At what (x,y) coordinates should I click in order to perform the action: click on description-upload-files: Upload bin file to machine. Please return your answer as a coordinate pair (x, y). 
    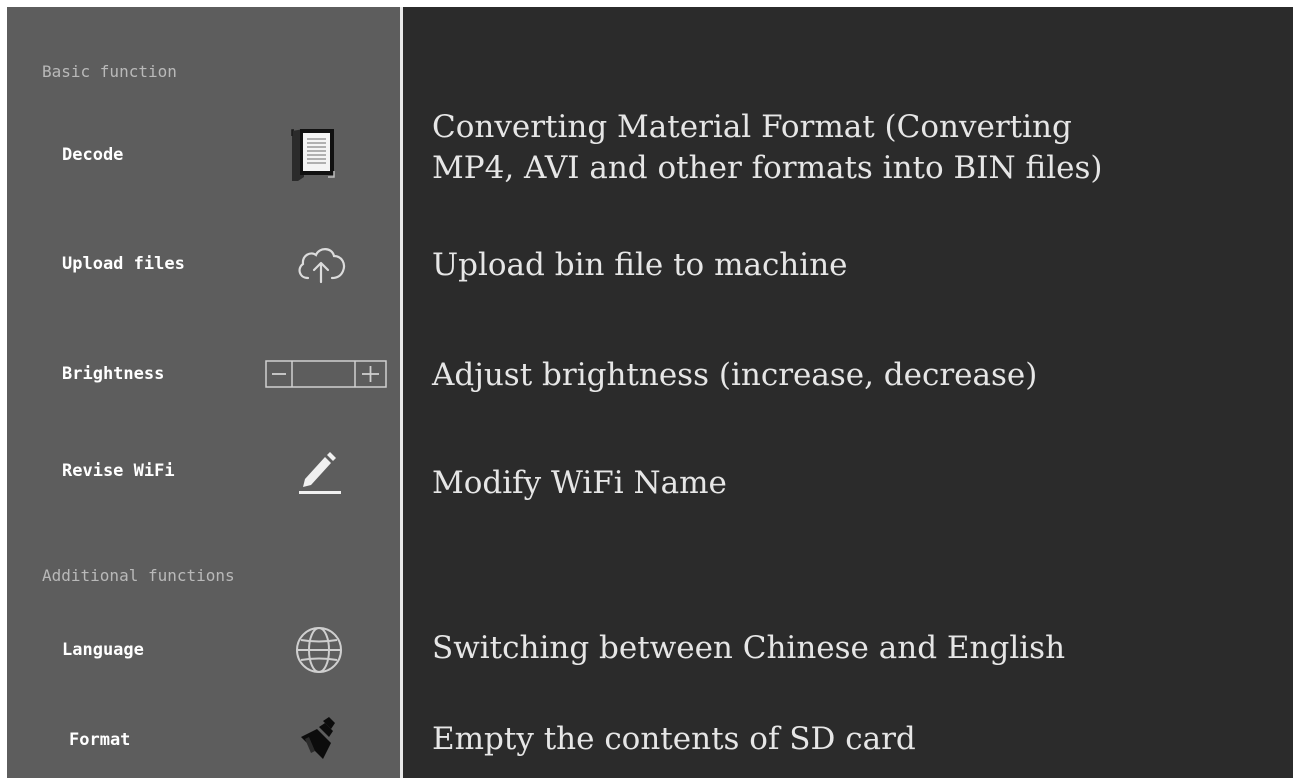
    Looking at the image, I should click on (640, 265).